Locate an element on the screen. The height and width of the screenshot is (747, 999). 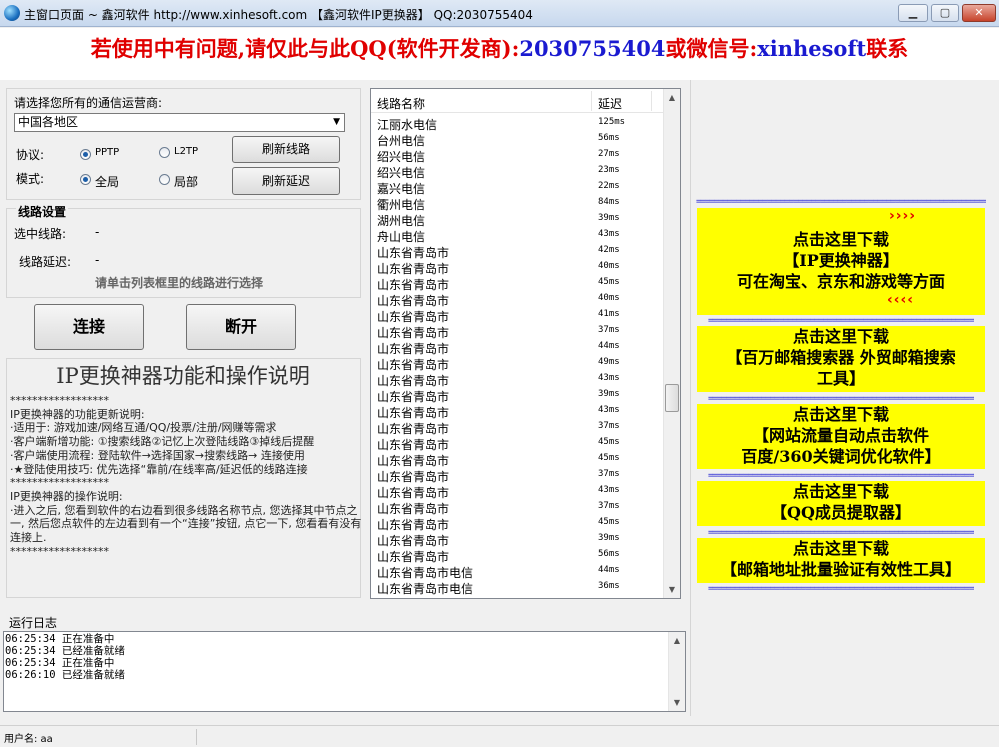
log-label: 运行日志 is located at coordinates (33, 623).